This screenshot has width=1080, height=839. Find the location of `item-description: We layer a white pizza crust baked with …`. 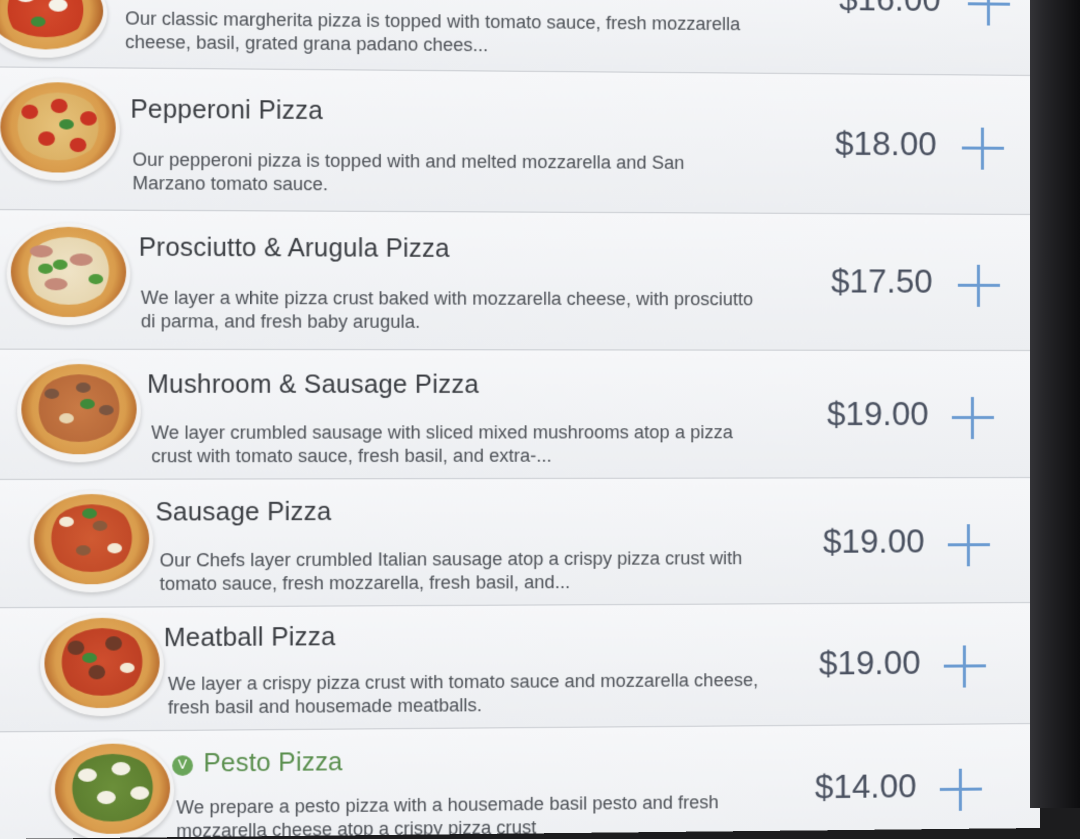

item-description: We layer a white pizza crust baked with … is located at coordinates (447, 309).